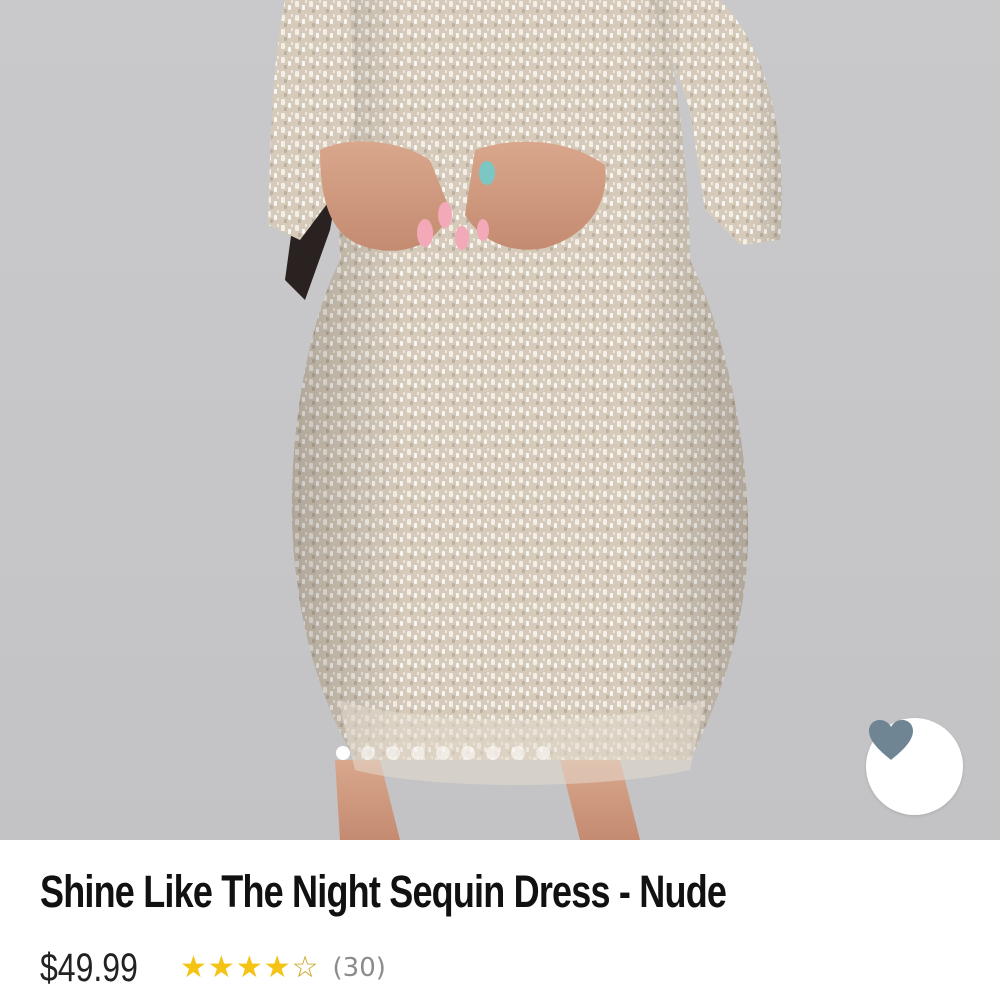 This screenshot has width=1000, height=1000. I want to click on carousel-indicator, so click(443, 753).